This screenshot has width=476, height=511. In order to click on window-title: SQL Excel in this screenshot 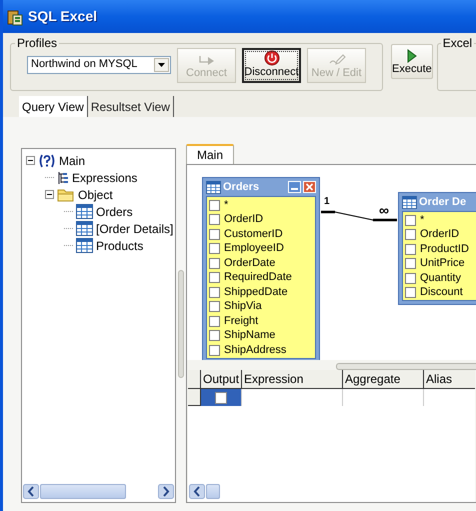, I will do `click(63, 16)`.